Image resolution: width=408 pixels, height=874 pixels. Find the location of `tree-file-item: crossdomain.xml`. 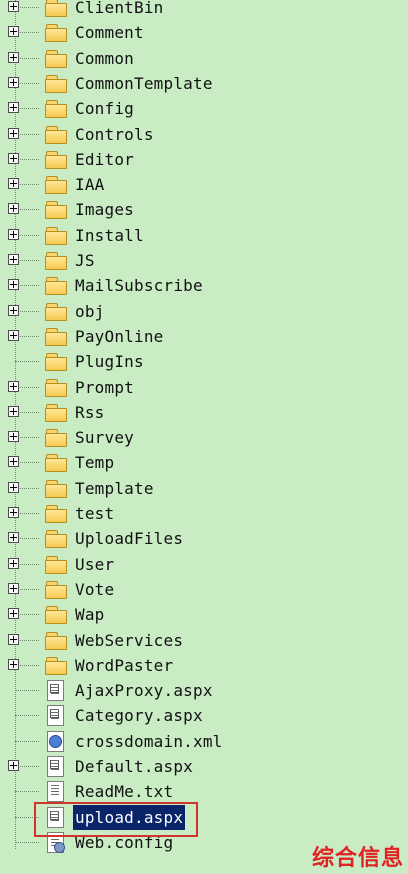

tree-file-item: crossdomain.xml is located at coordinates (200, 741).